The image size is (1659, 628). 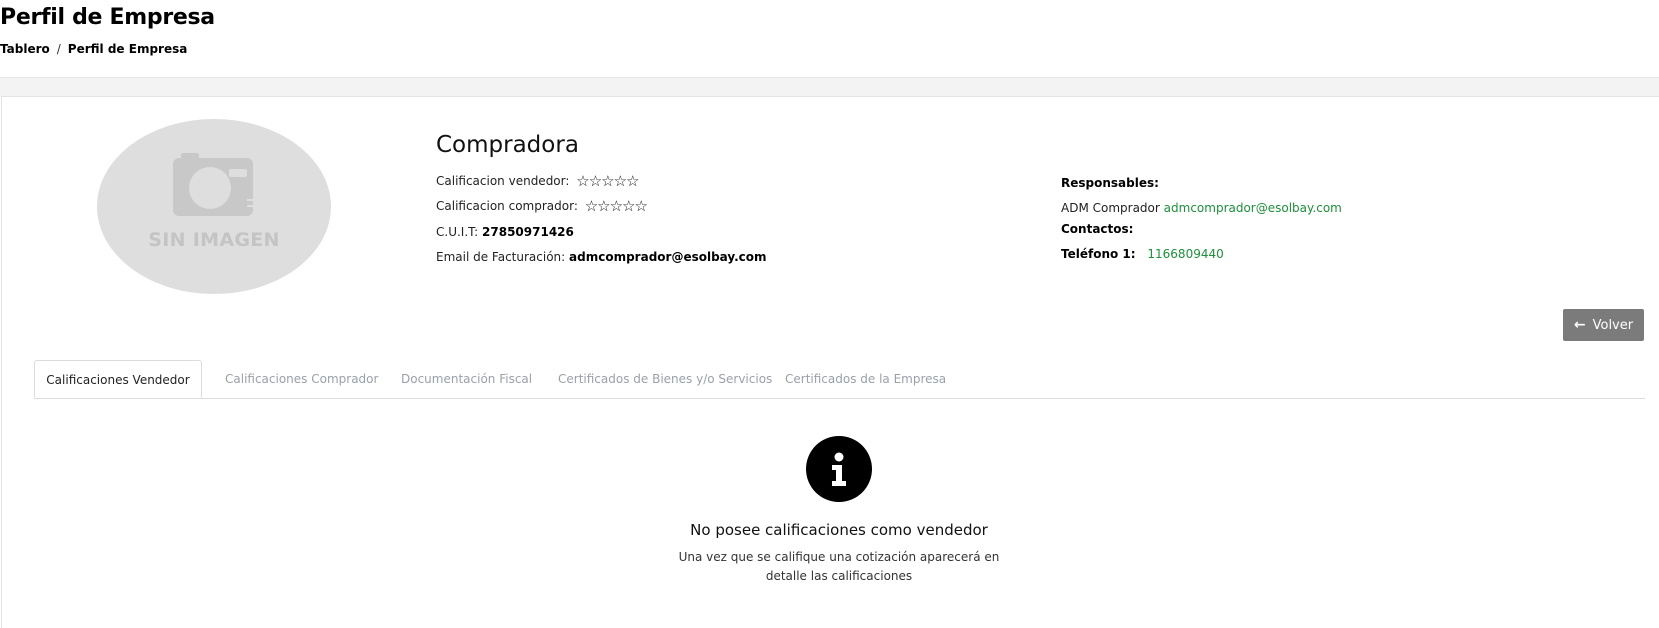 What do you see at coordinates (107, 17) in the screenshot?
I see `page-title: Perfil de Empresa` at bounding box center [107, 17].